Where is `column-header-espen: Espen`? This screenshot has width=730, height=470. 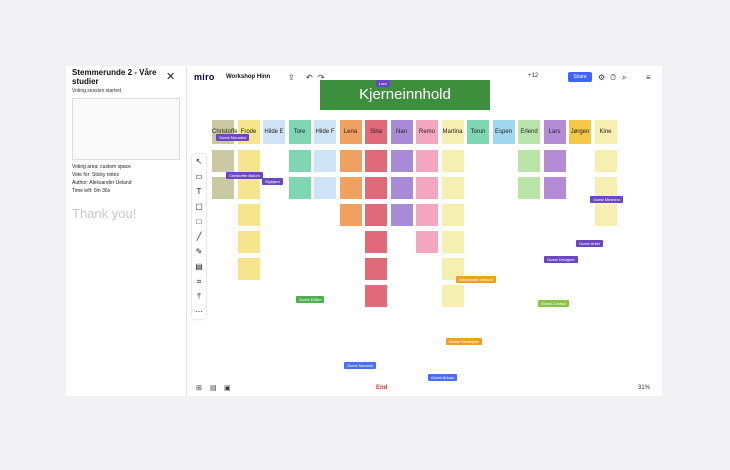
column-header-espen: Espen is located at coordinates (503, 132).